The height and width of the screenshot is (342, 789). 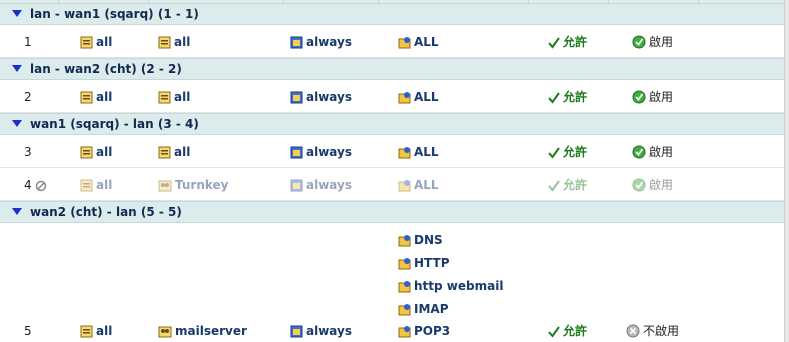 What do you see at coordinates (392, 41) in the screenshot?
I see `table-row: 1 all all always ALL 允許 啟用` at bounding box center [392, 41].